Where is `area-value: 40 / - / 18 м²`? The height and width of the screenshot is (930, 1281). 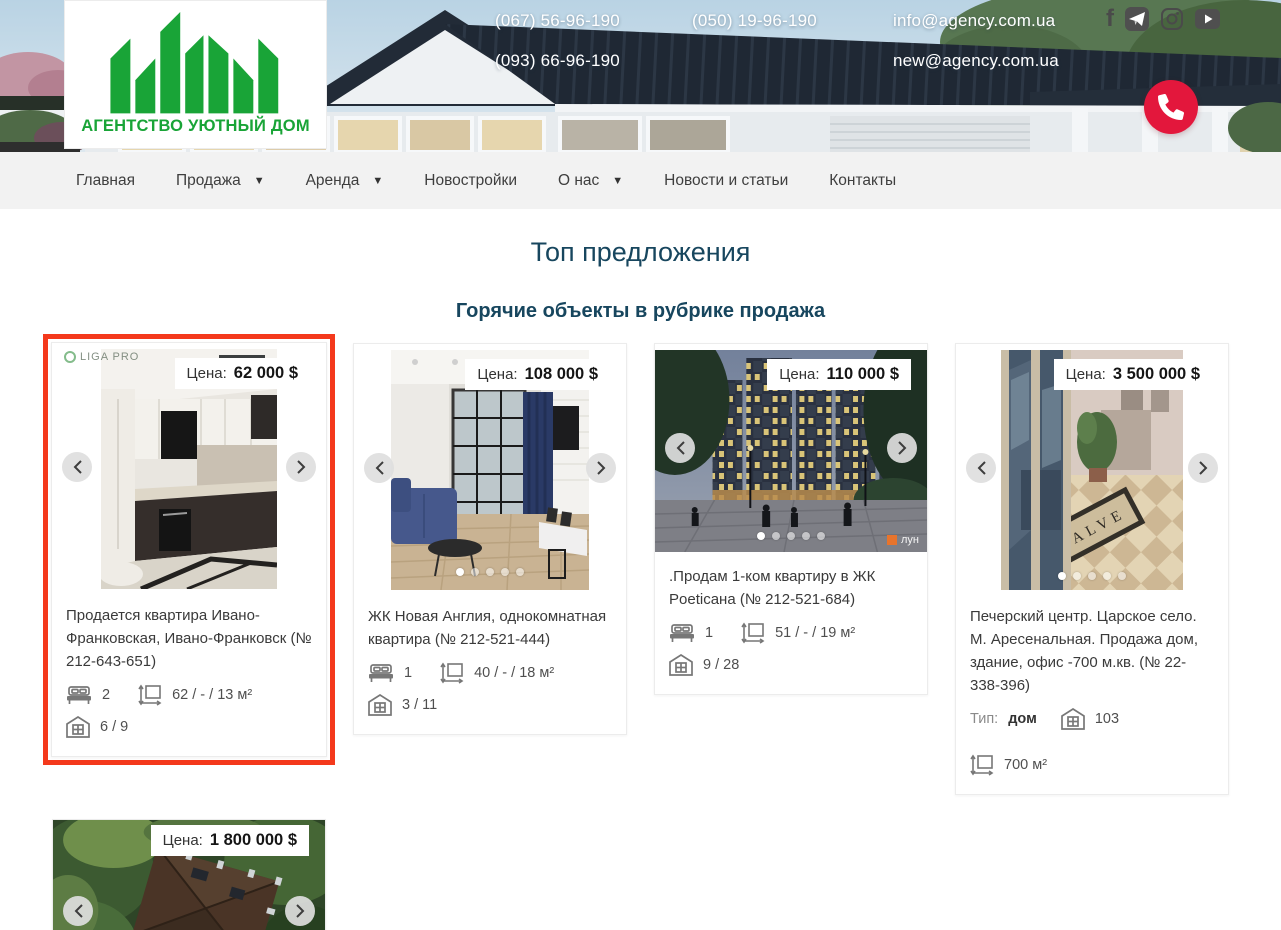
area-value: 40 / - / 18 м² is located at coordinates (514, 673).